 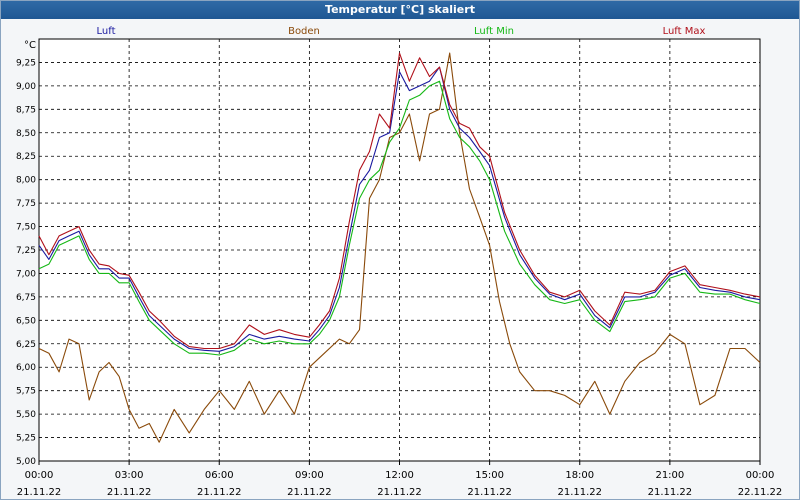 I want to click on y-tick-label: 9,00, so click(x=26, y=87).